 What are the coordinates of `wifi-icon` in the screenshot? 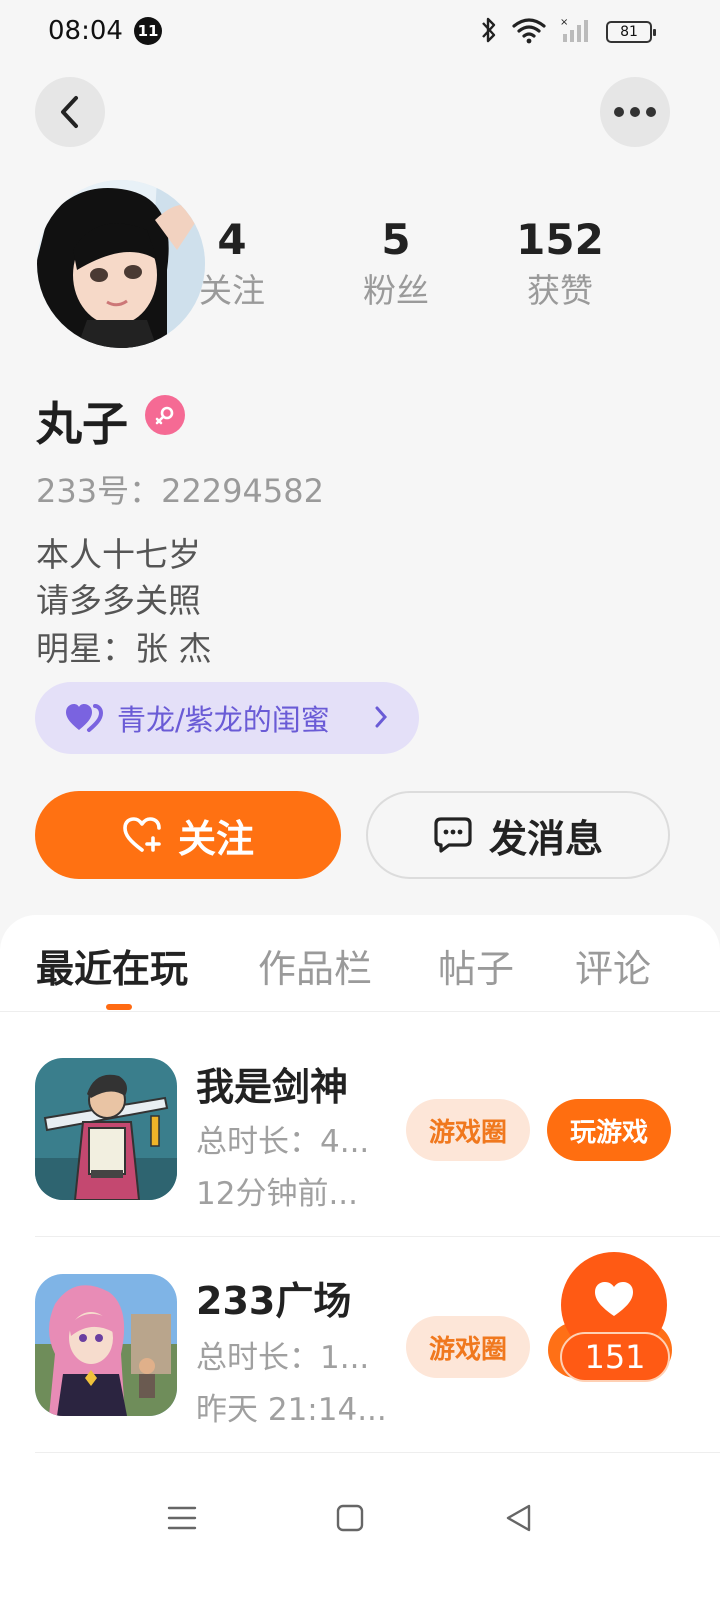 It's located at (529, 32).